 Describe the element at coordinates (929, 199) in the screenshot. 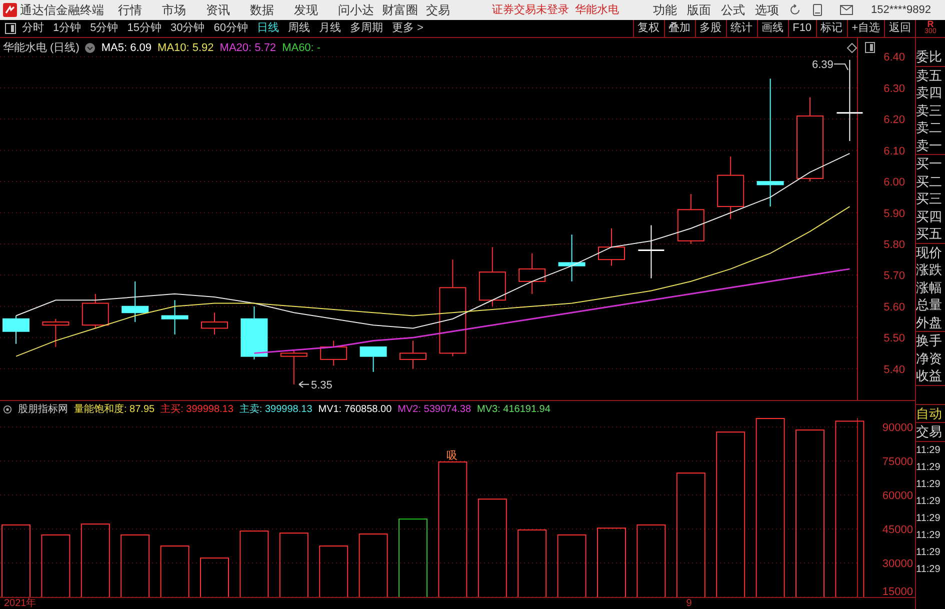

I see `quote-label: 买三` at that location.